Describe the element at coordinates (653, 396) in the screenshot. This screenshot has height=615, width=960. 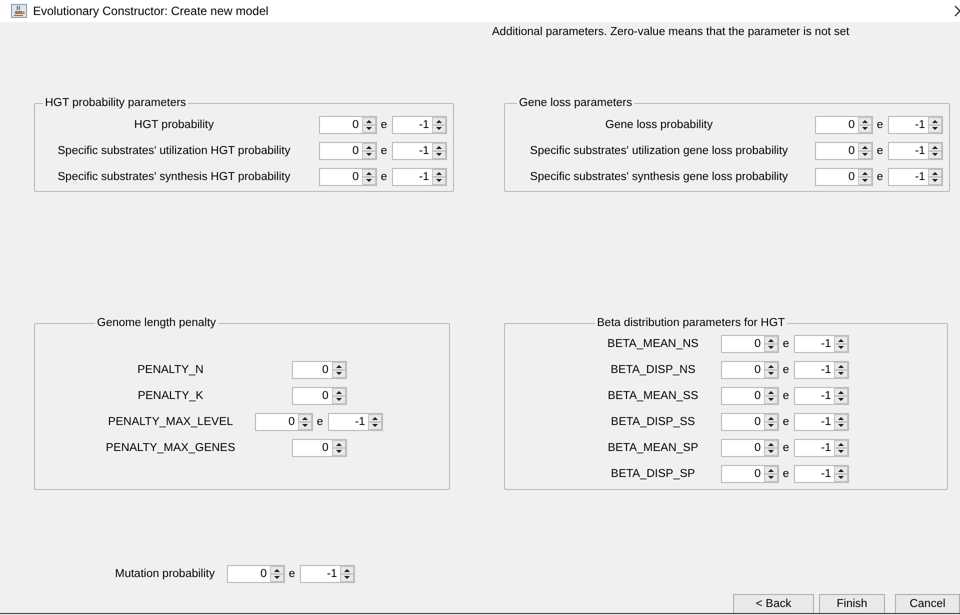
I see `field-label: BETA_MEAN_SS` at that location.